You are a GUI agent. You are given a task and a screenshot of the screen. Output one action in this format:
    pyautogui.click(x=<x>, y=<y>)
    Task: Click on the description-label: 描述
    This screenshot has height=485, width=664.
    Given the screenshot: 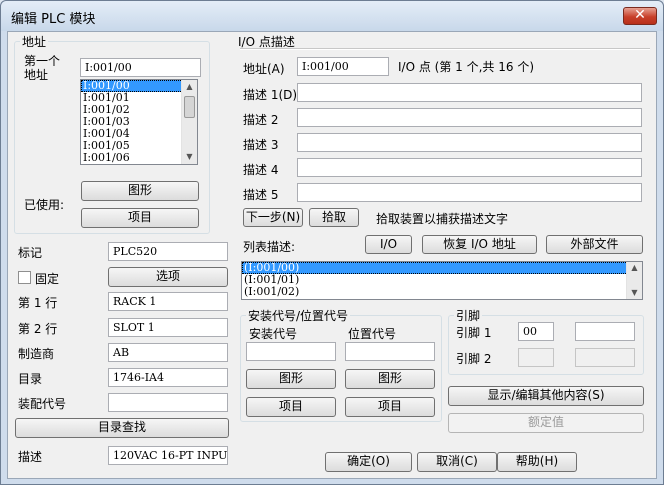 What is the action you would take?
    pyautogui.click(x=30, y=457)
    